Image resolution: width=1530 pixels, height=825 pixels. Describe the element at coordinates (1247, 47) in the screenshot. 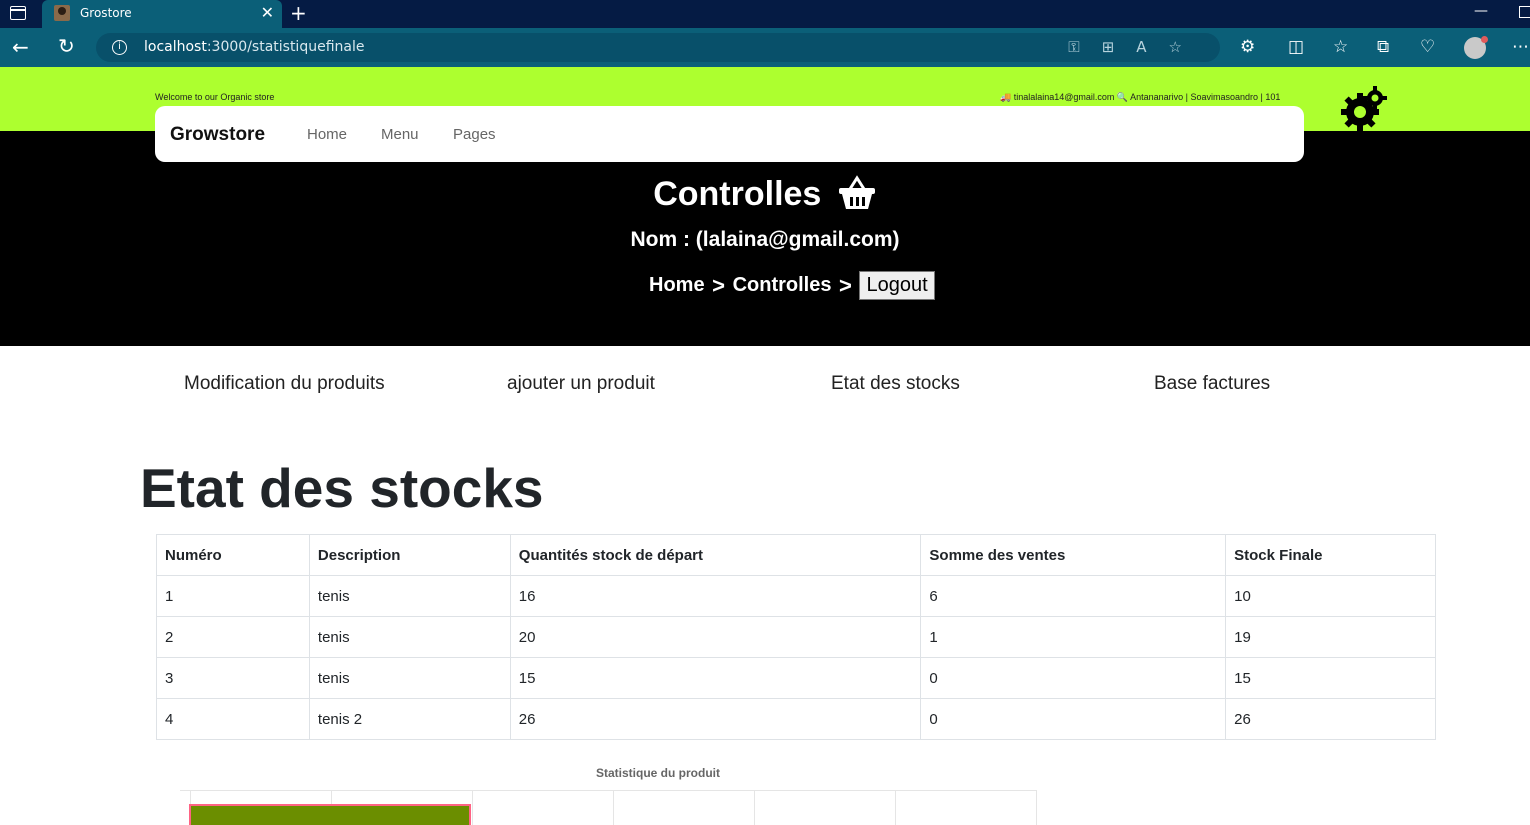

I see `extensions-icon: ⚙` at that location.